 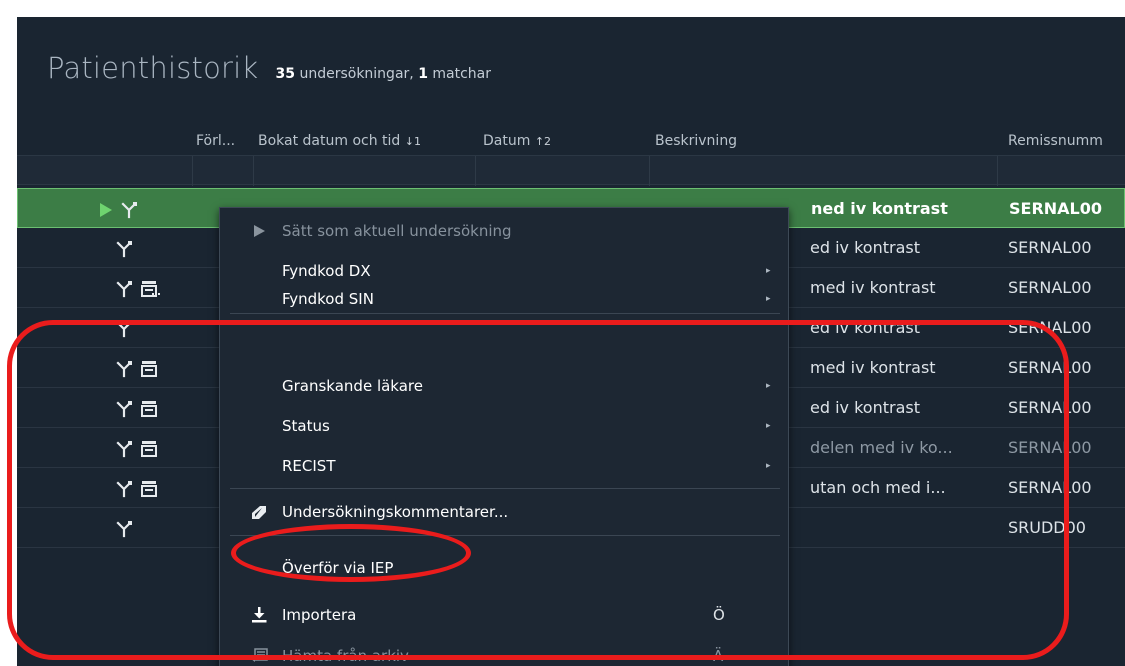 I want to click on column-header-booked-datetime: Bokat datum och tid ↓1, so click(x=339, y=141).